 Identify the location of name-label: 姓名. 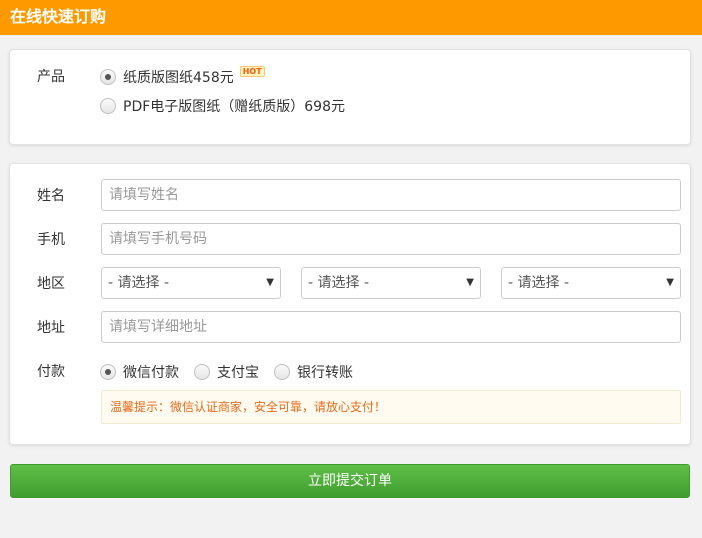
(51, 196).